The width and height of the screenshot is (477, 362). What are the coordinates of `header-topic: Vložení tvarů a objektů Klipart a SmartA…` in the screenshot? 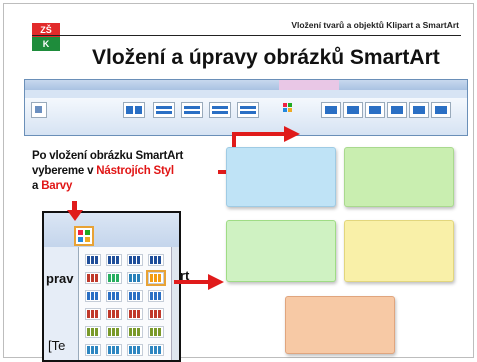 It's located at (375, 25).